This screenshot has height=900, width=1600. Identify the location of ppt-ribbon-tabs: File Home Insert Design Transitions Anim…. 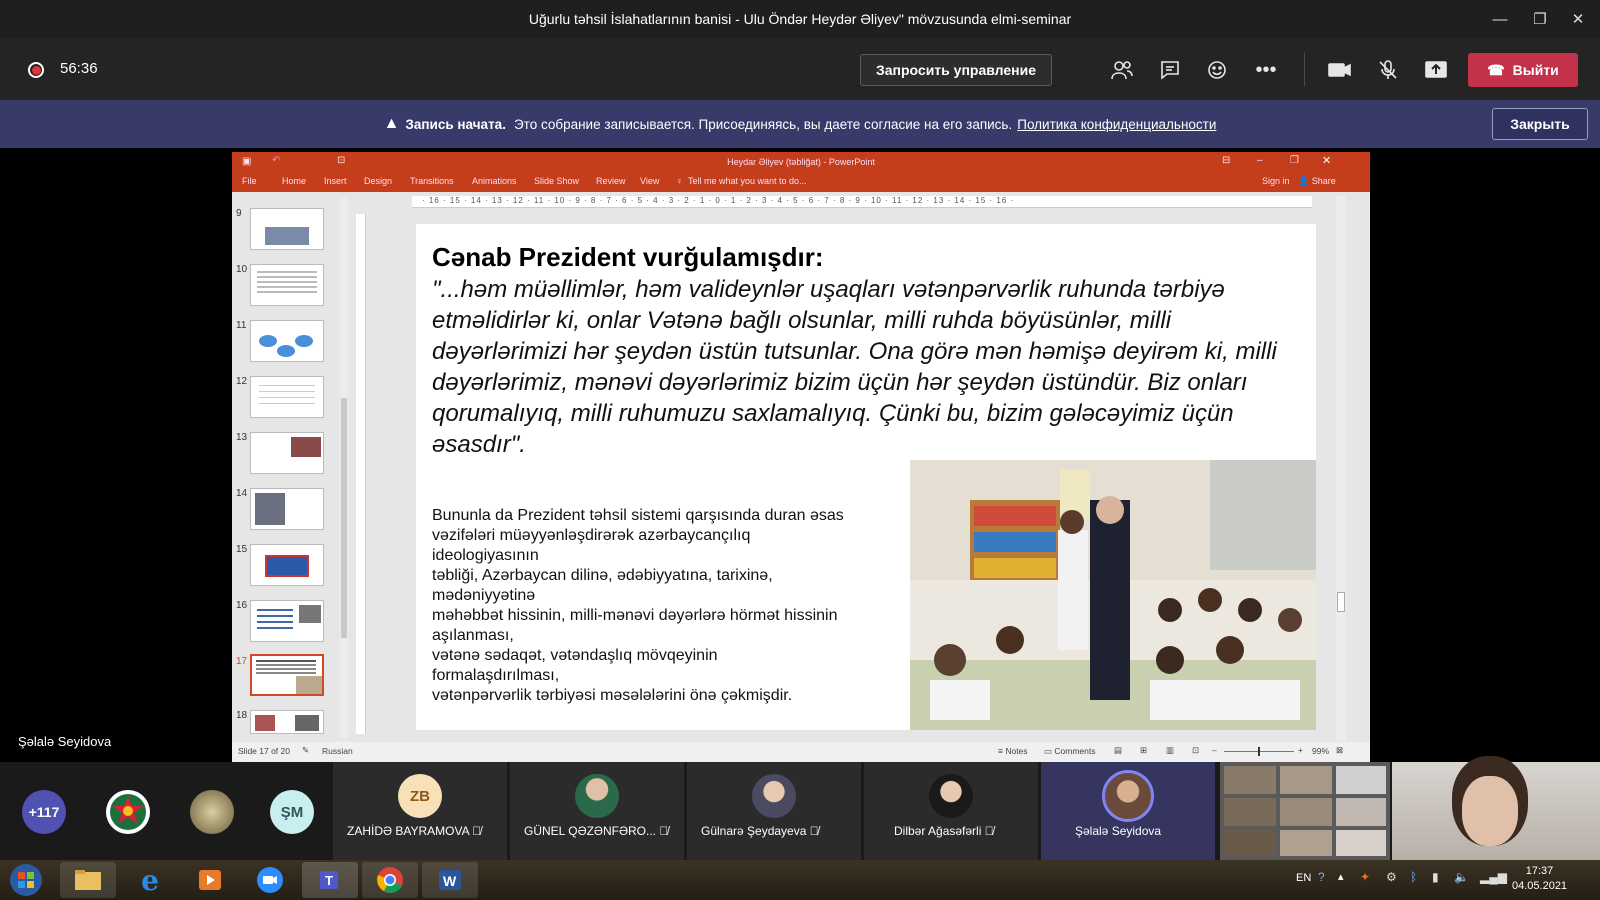
(801, 182).